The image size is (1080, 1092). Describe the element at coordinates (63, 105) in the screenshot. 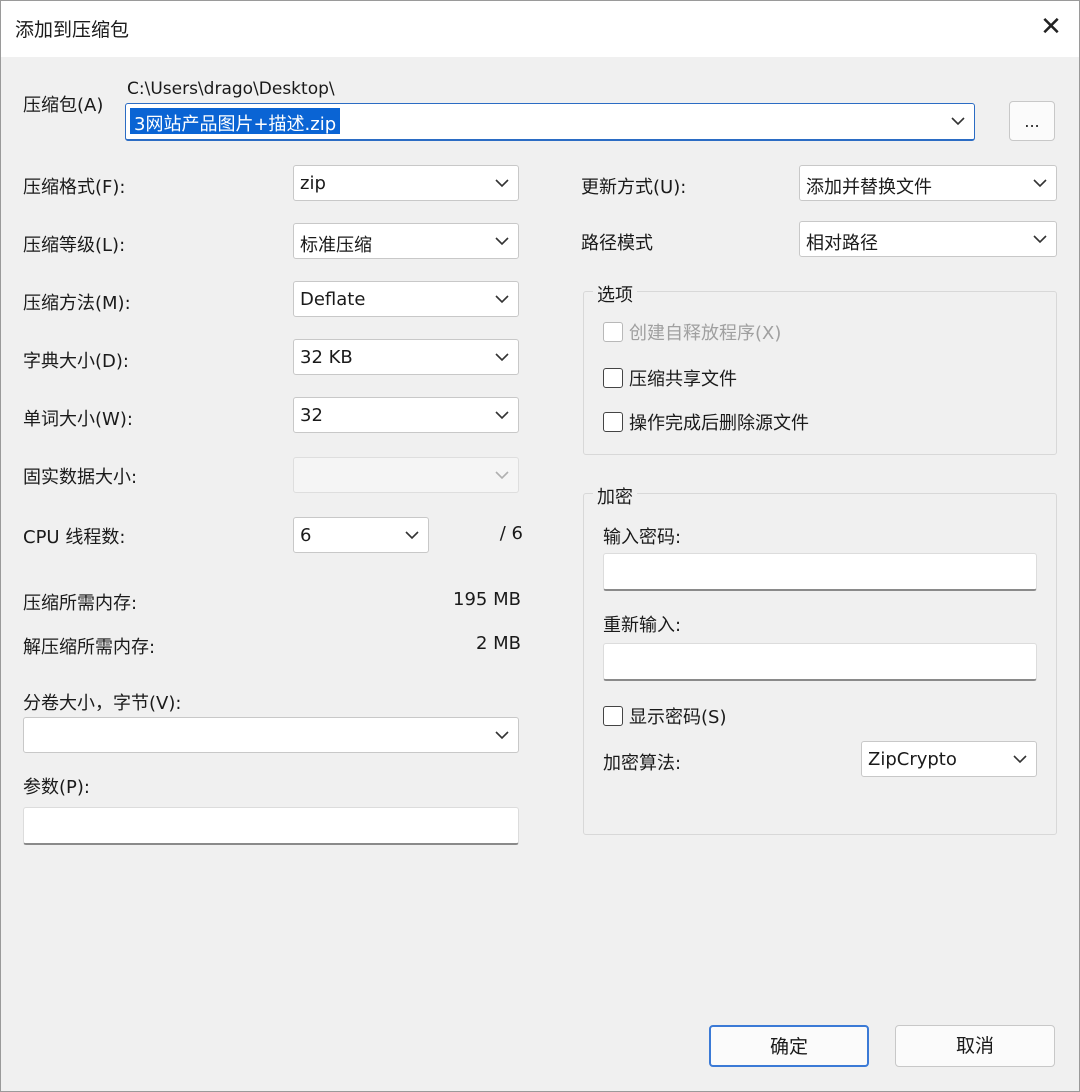

I see `archive-label: 压缩包(A)` at that location.